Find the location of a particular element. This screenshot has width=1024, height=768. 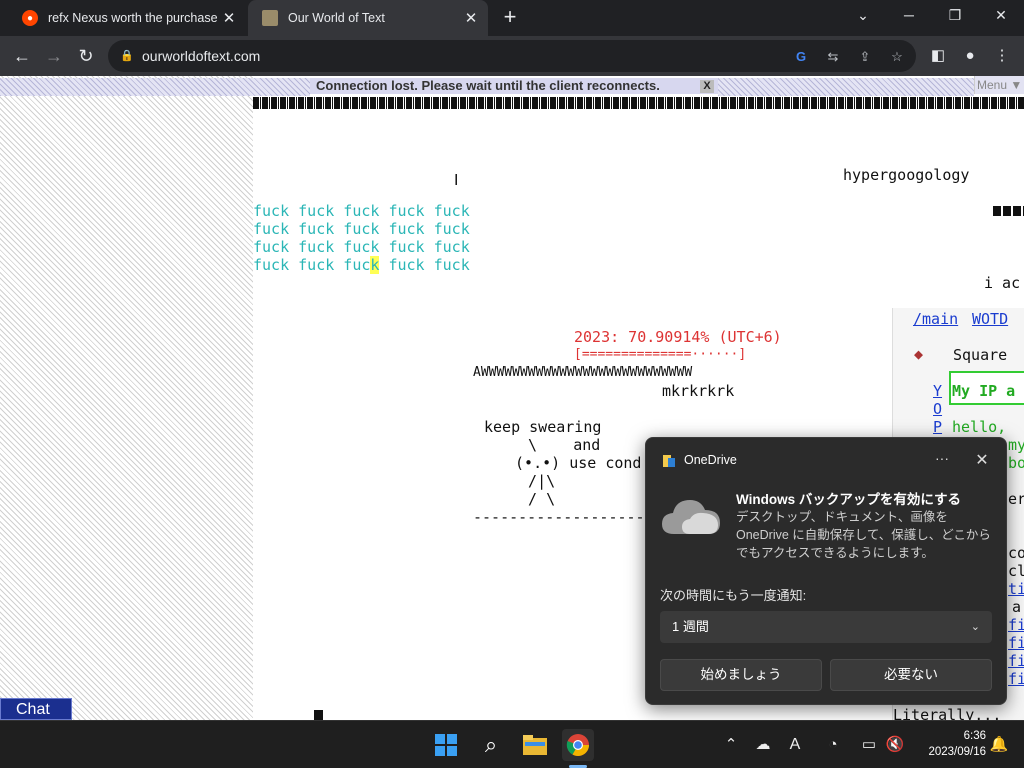

partial-text: a is located at coordinates (1017, 607).